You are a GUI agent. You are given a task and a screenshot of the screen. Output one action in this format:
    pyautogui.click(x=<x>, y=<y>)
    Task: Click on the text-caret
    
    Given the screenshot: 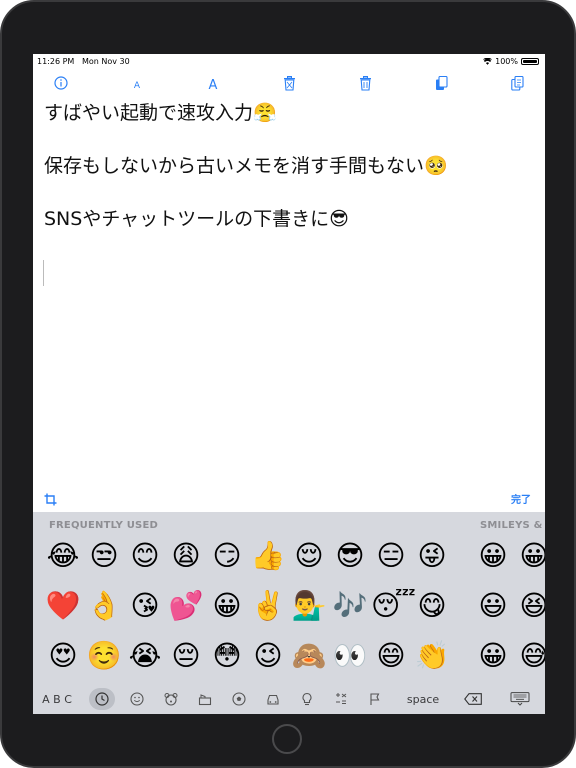 What is the action you would take?
    pyautogui.click(x=43, y=273)
    